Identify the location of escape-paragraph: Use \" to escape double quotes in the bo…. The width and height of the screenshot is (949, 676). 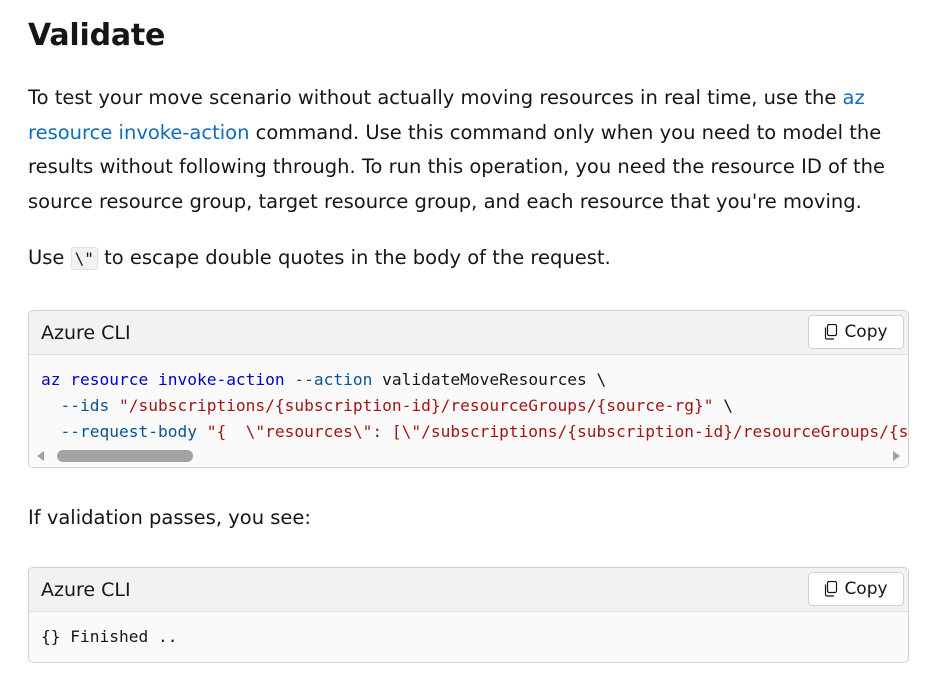
(468, 259).